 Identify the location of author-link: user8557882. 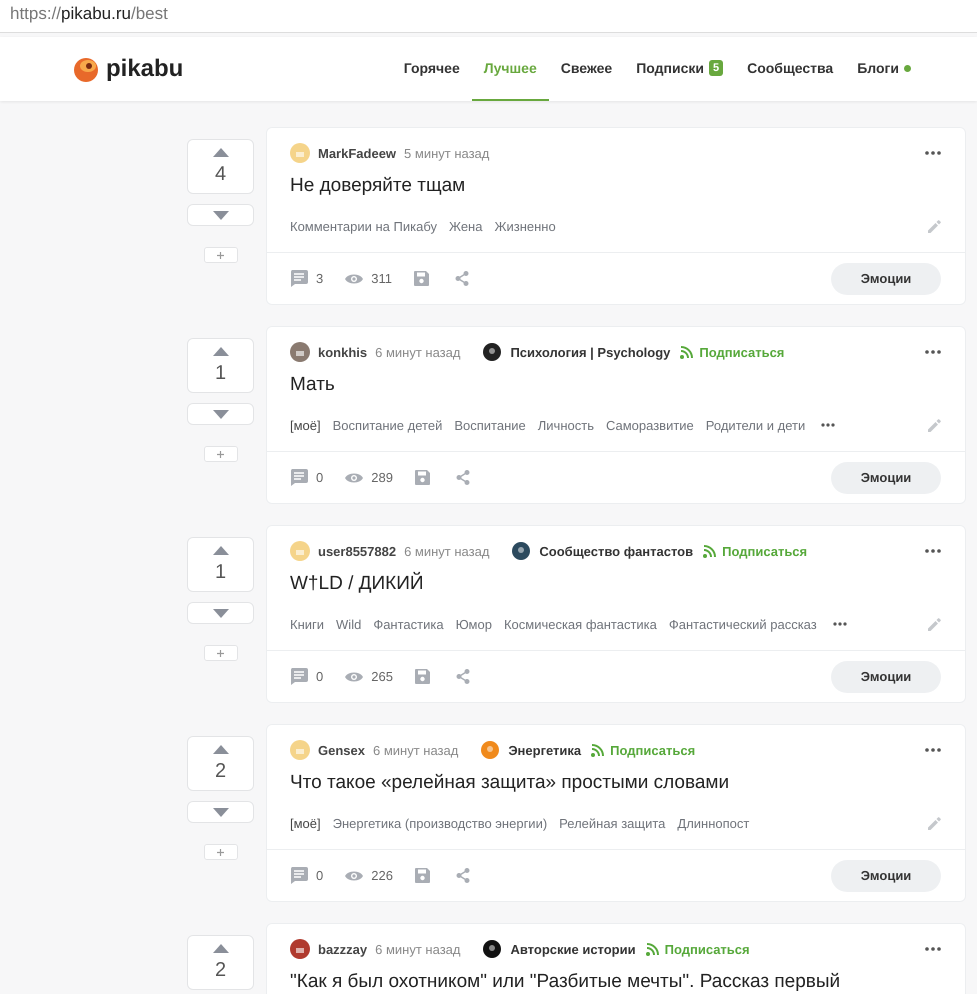
(357, 551).